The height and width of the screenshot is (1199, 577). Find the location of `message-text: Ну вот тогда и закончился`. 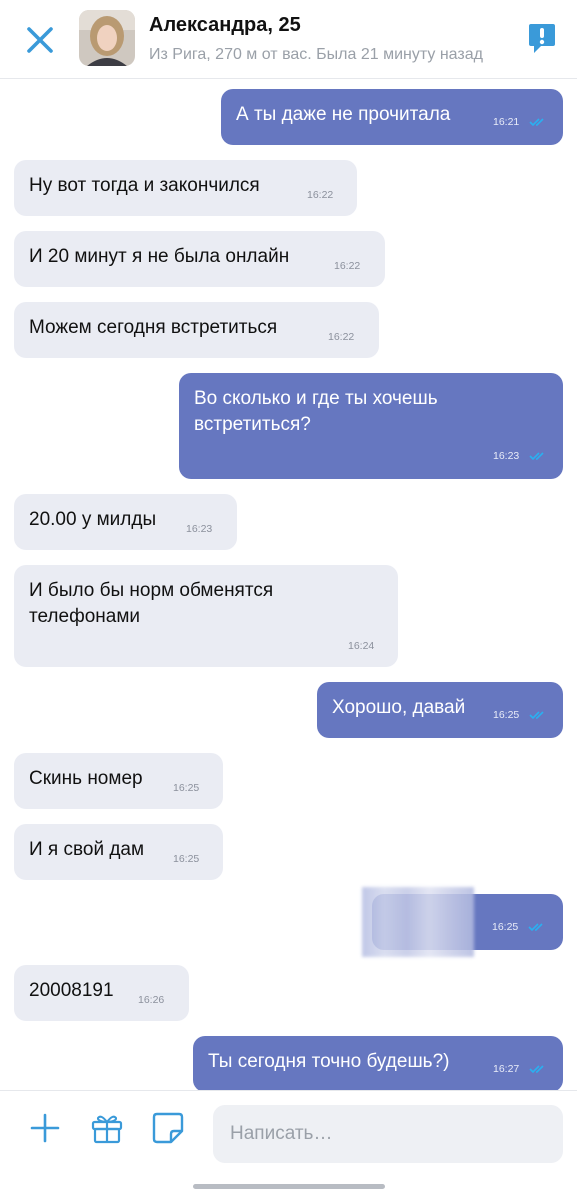

message-text: Ну вот тогда и закончился is located at coordinates (144, 185).